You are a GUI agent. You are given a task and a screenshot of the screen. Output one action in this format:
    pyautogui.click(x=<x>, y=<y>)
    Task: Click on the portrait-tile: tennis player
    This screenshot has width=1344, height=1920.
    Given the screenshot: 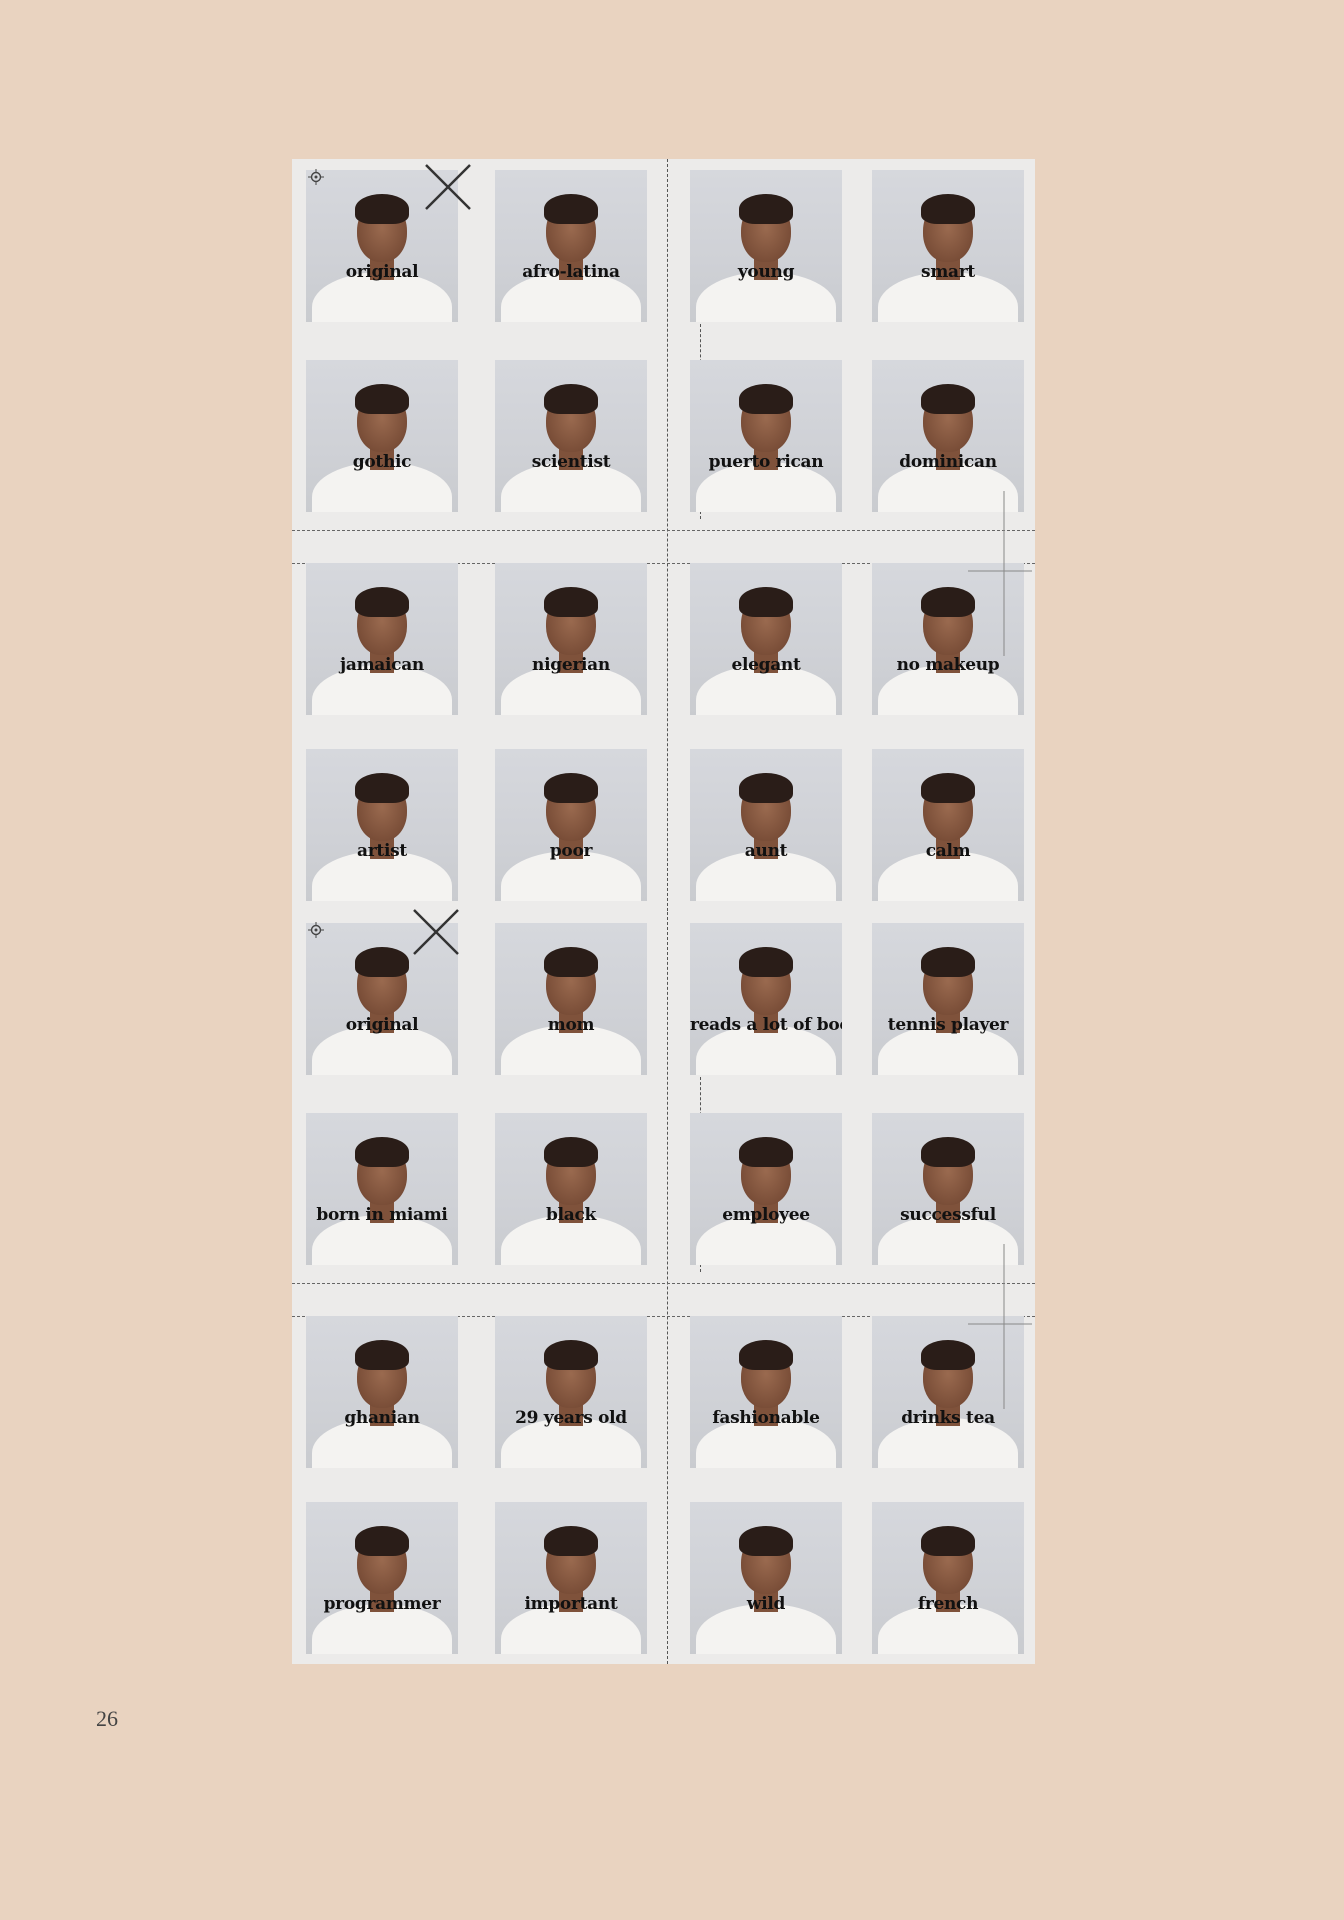 What is the action you would take?
    pyautogui.click(x=948, y=999)
    